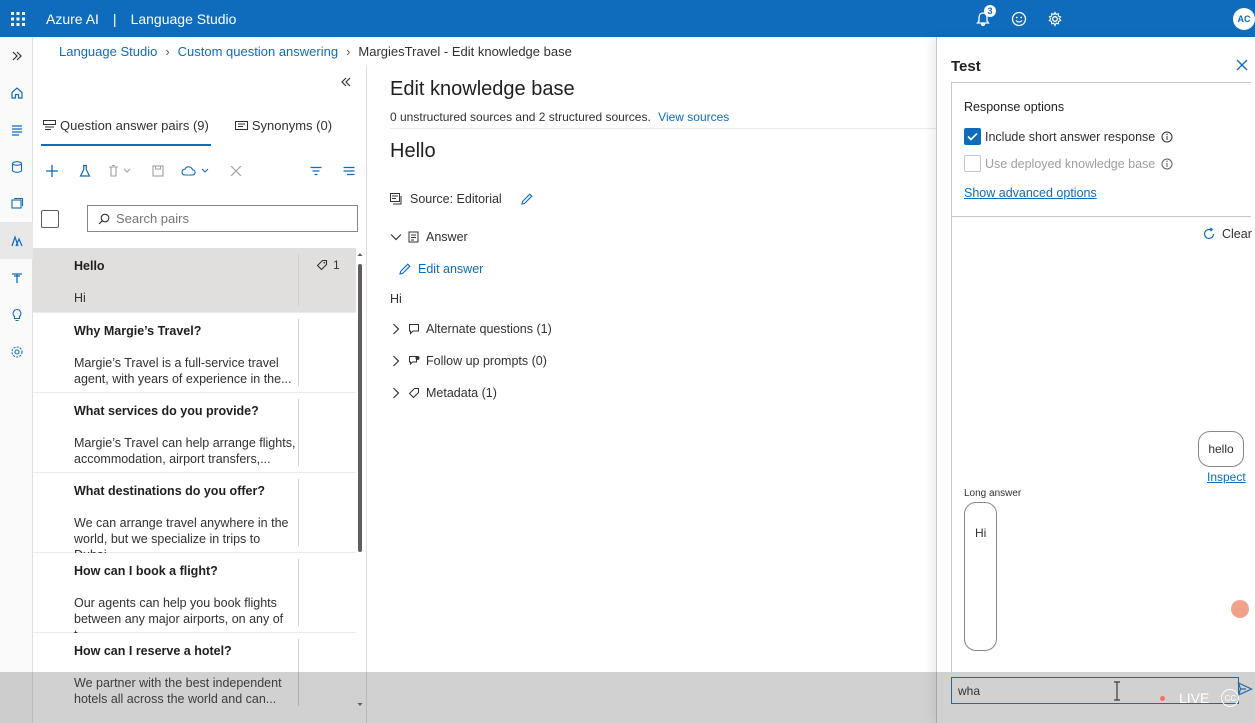  Describe the element at coordinates (328, 265) in the screenshot. I see `tag-count: 1` at that location.